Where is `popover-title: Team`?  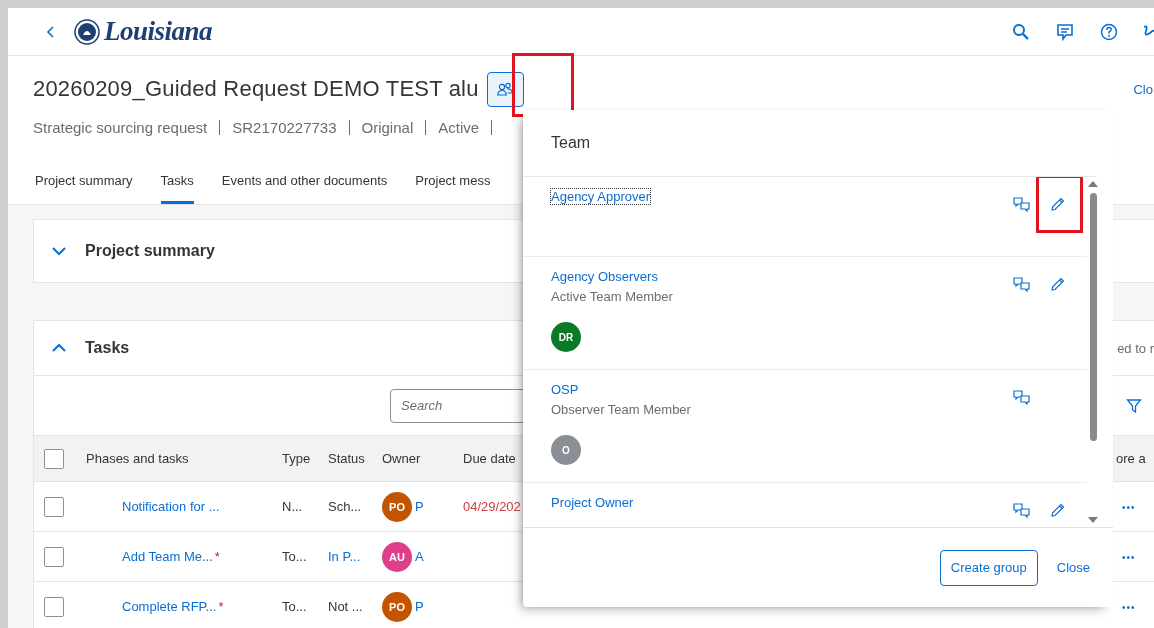 popover-title: Team is located at coordinates (571, 143).